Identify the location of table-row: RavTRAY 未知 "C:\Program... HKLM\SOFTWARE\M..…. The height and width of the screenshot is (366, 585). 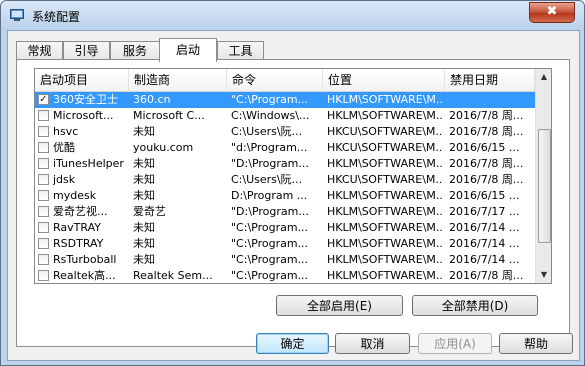
(285, 228).